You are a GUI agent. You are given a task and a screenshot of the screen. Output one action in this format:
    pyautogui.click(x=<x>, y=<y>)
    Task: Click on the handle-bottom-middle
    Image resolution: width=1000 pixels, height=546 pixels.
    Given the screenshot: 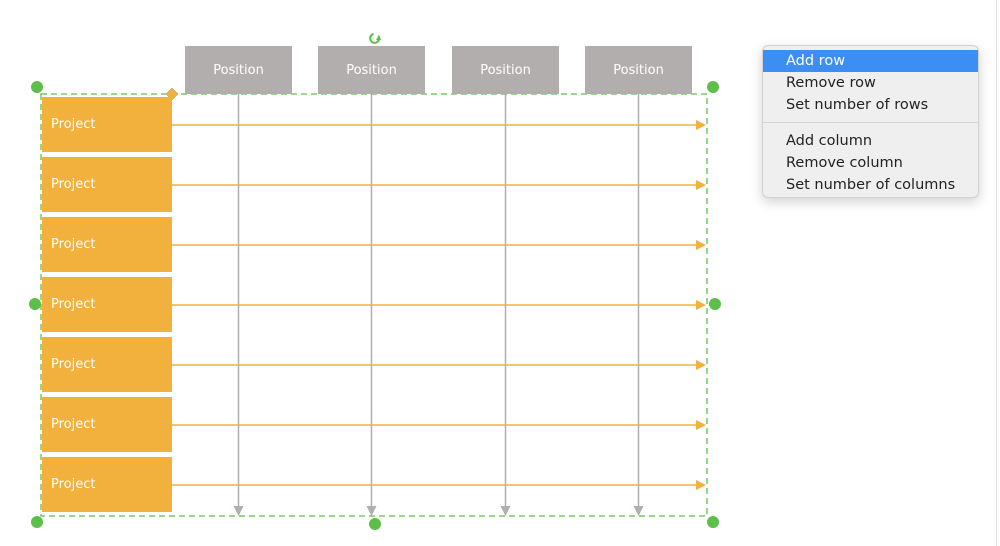 What is the action you would take?
    pyautogui.click(x=375, y=524)
    